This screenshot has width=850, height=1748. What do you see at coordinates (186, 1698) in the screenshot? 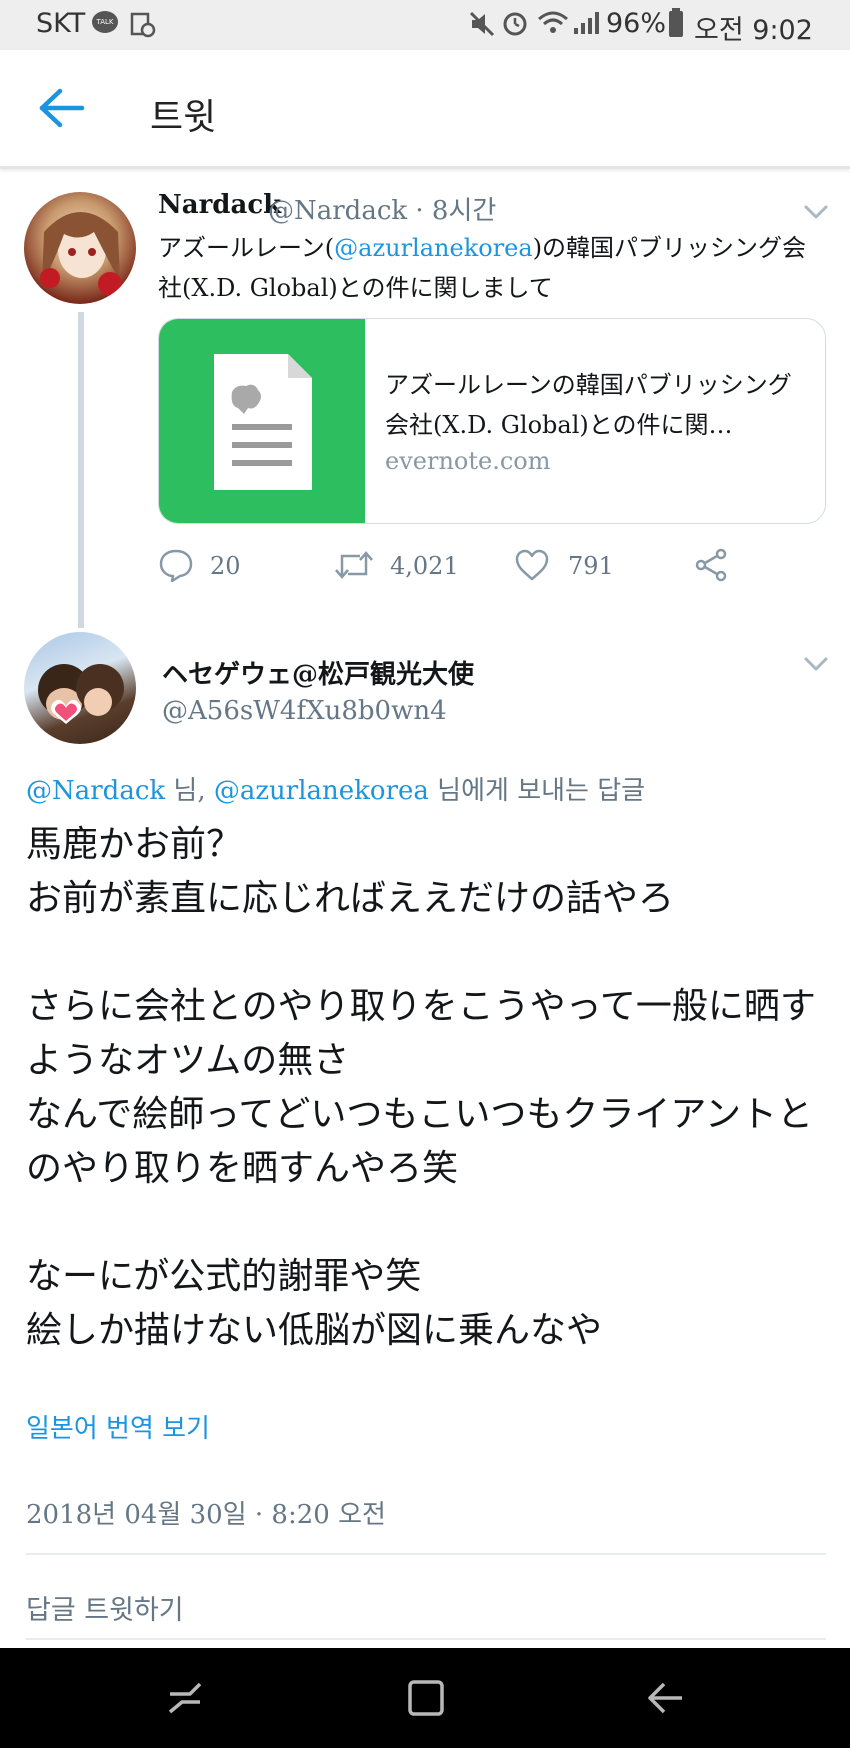
I see `recent-apps-icon` at bounding box center [186, 1698].